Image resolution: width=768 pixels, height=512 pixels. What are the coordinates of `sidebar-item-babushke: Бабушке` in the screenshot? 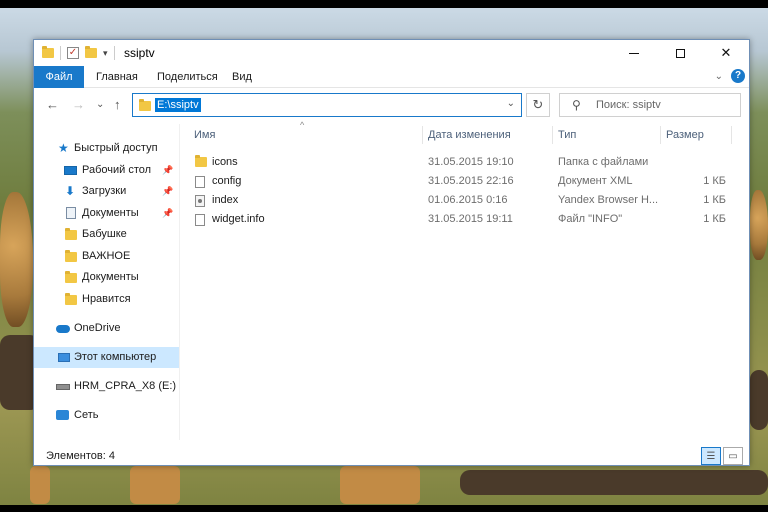 It's located at (106, 234).